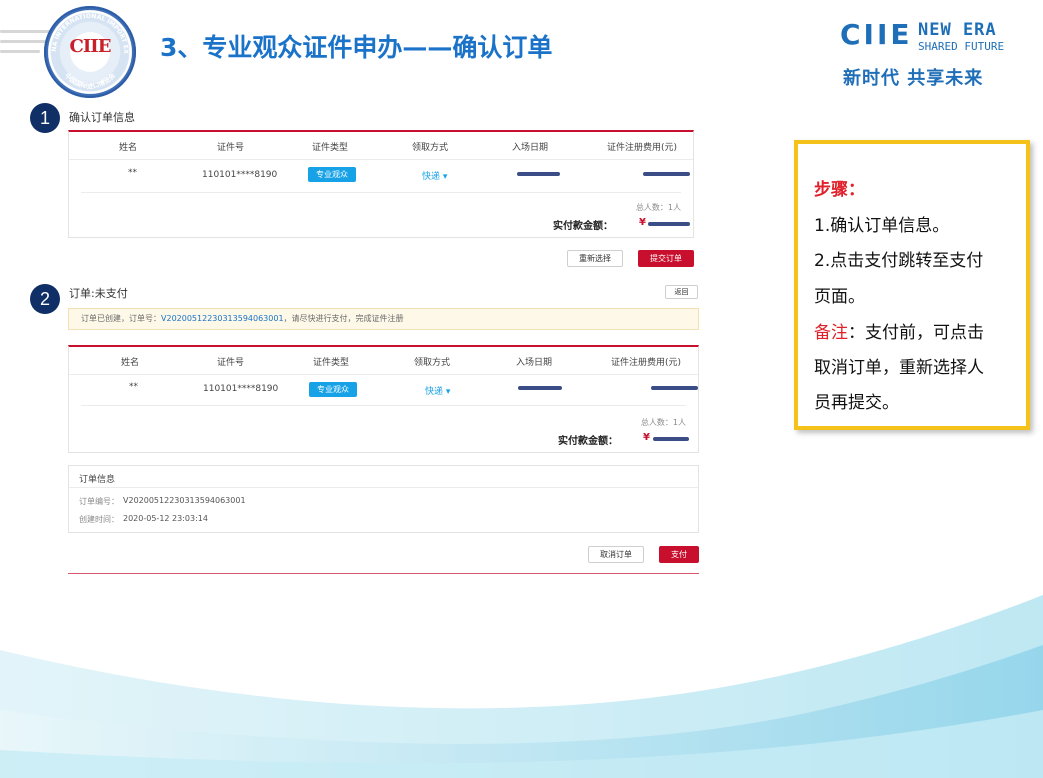 This screenshot has width=1043, height=778. What do you see at coordinates (856, 403) in the screenshot?
I see `note-remark-line-3: 员再提交。` at bounding box center [856, 403].